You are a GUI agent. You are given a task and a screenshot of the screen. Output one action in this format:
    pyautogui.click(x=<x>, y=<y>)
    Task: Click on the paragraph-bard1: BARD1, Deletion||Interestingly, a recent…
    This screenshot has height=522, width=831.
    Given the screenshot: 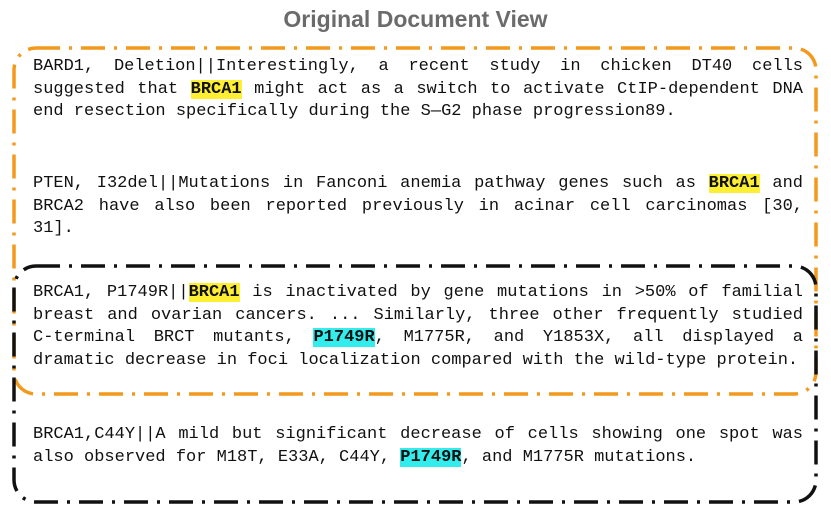 What is the action you would take?
    pyautogui.click(x=418, y=90)
    